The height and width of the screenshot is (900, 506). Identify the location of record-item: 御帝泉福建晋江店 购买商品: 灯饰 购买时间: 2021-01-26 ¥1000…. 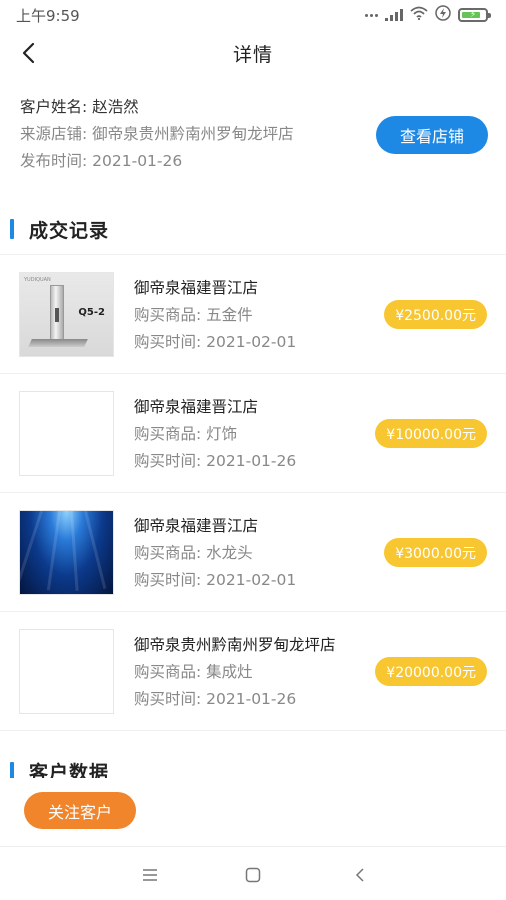
(253, 433).